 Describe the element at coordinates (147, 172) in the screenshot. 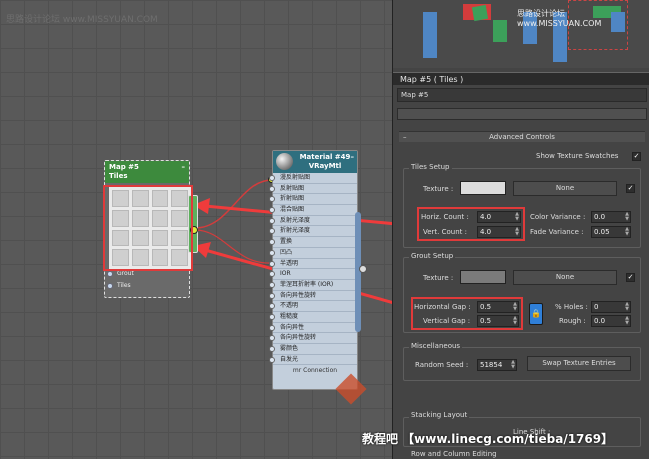

I see `tiles-node-header: Map #5 Tiles –` at that location.